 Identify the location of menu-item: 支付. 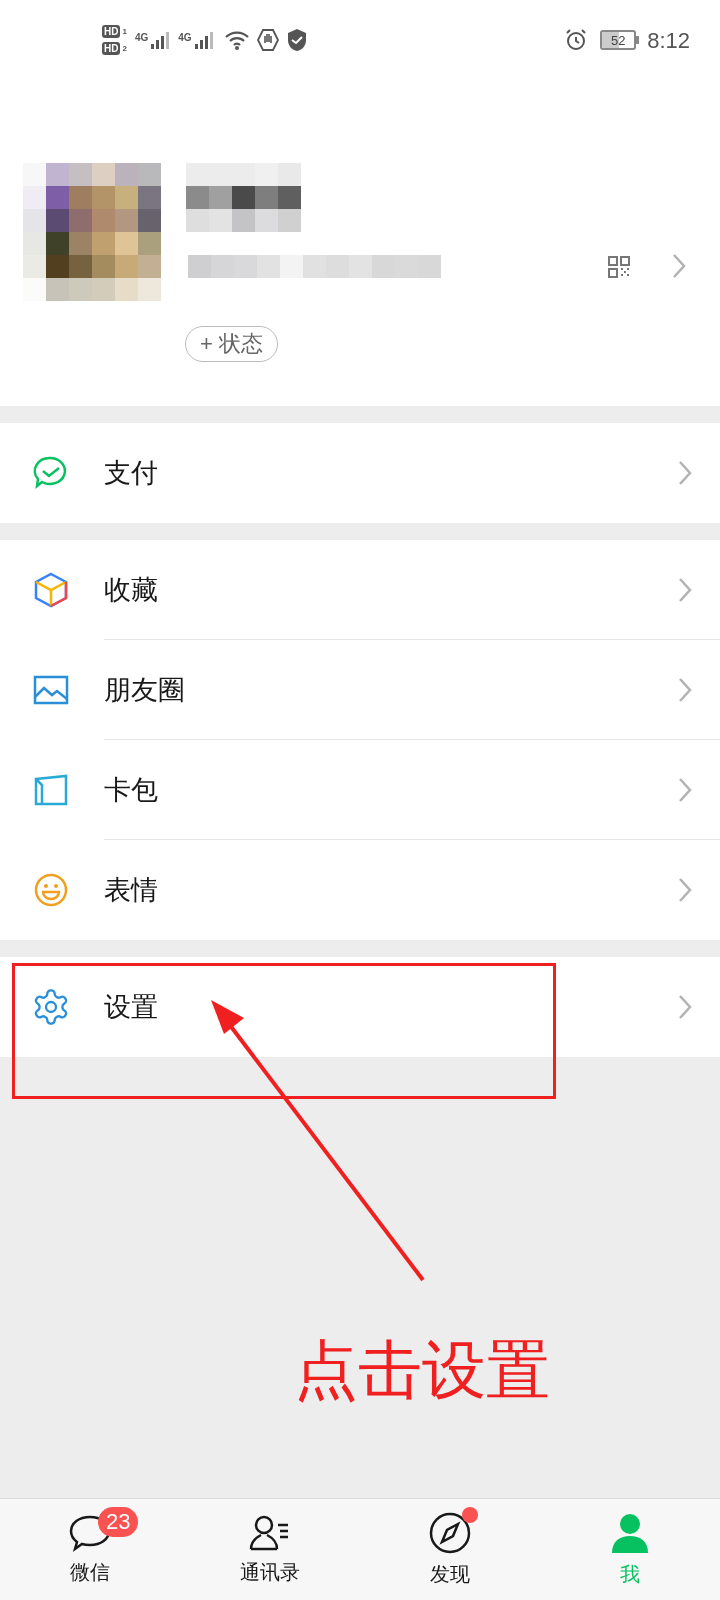
(360, 473).